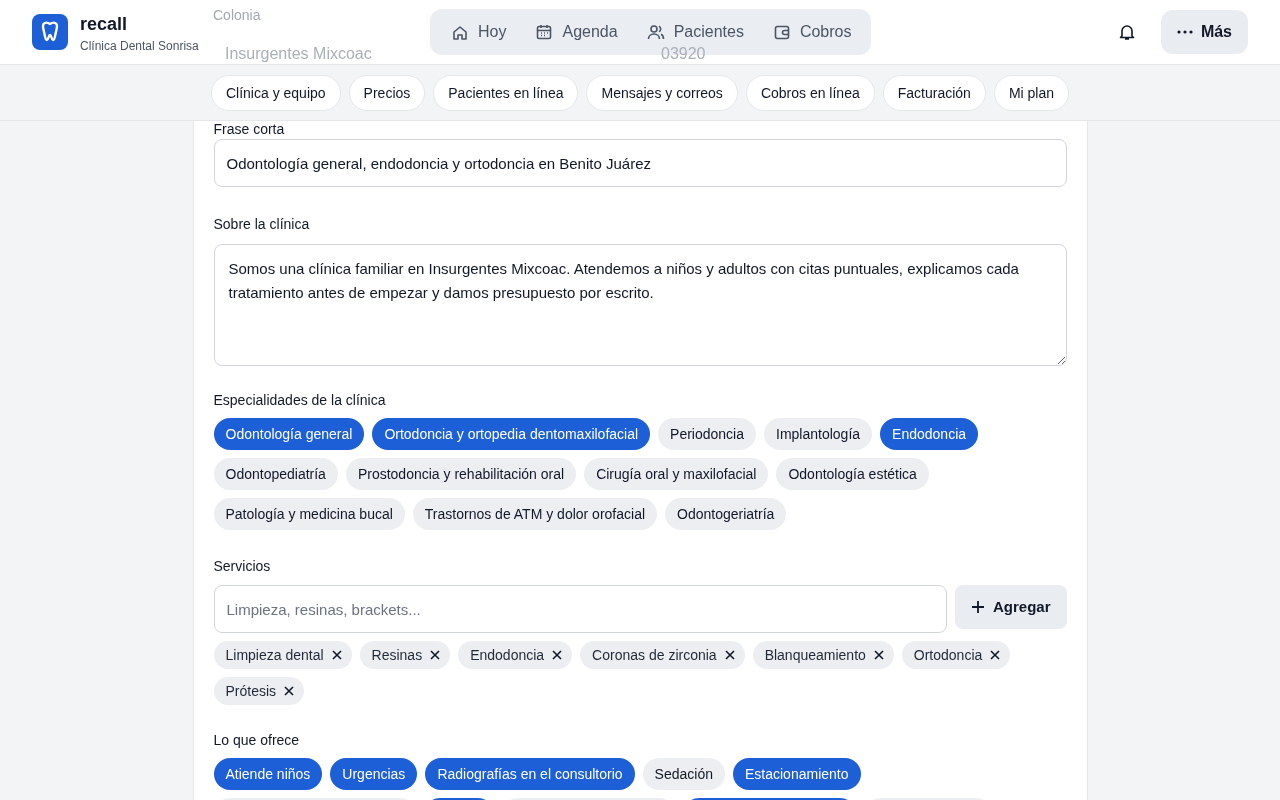 This screenshot has width=1280, height=800. I want to click on service-tag: Resinas, so click(405, 655).